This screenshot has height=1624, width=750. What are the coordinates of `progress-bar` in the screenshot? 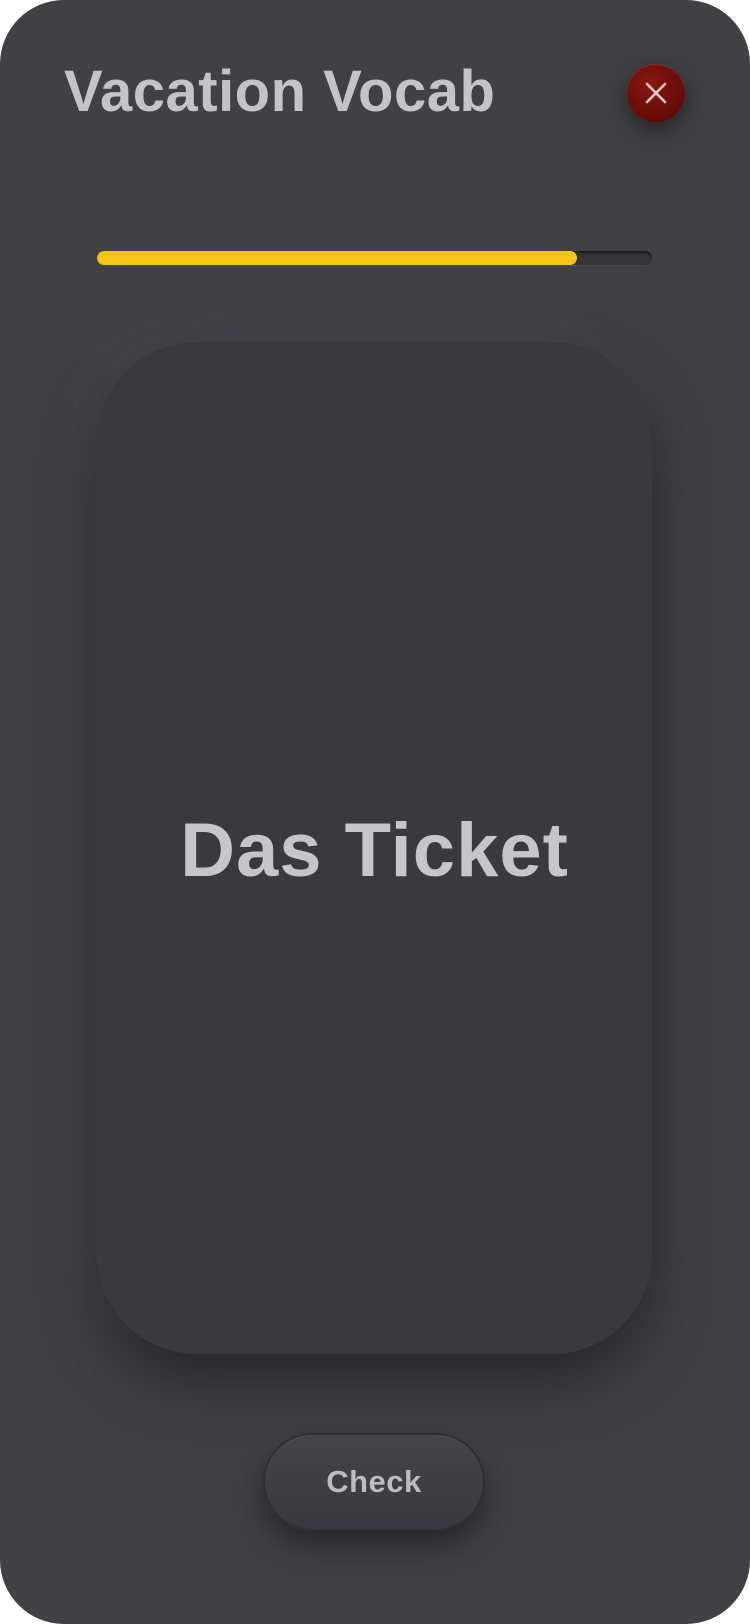 It's located at (374, 258).